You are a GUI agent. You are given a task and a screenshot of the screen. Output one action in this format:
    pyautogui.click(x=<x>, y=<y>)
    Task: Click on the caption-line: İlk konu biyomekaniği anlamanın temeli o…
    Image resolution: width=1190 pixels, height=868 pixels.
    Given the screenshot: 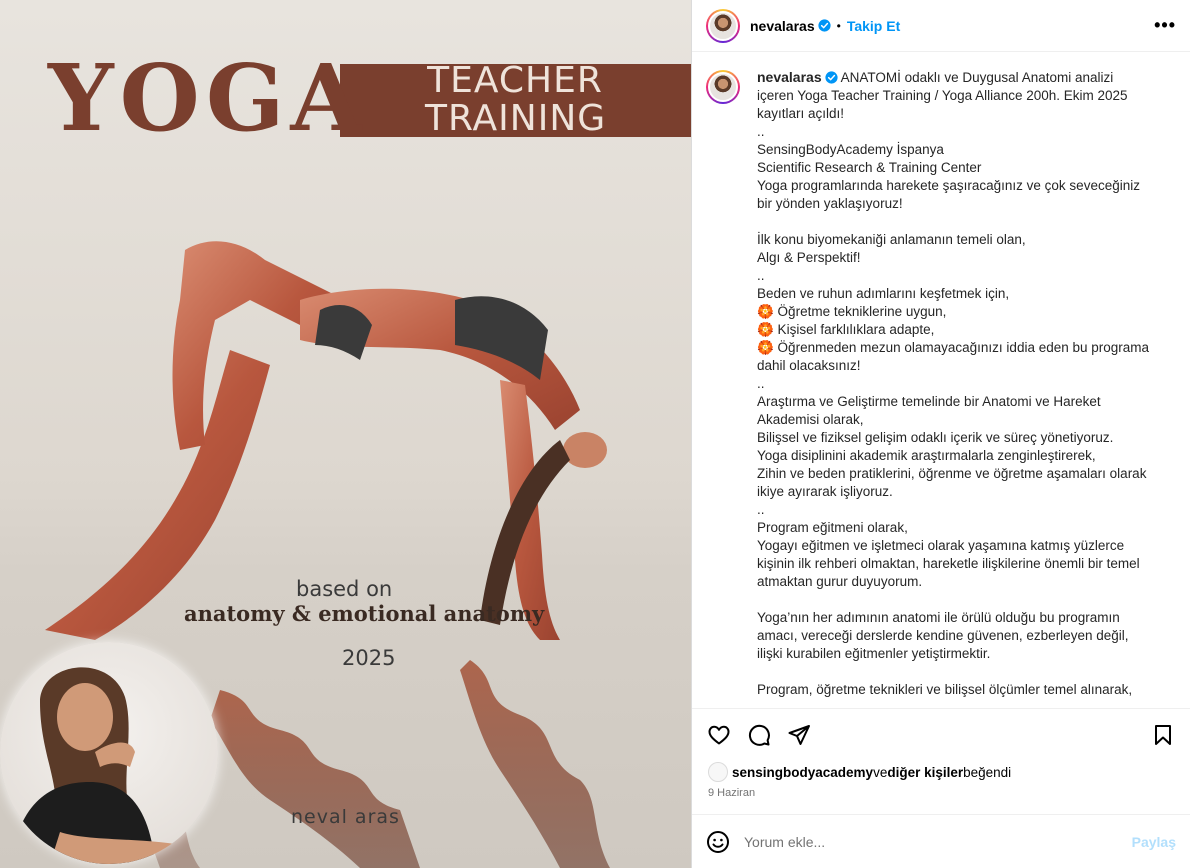 What is the action you would take?
    pyautogui.click(x=891, y=239)
    